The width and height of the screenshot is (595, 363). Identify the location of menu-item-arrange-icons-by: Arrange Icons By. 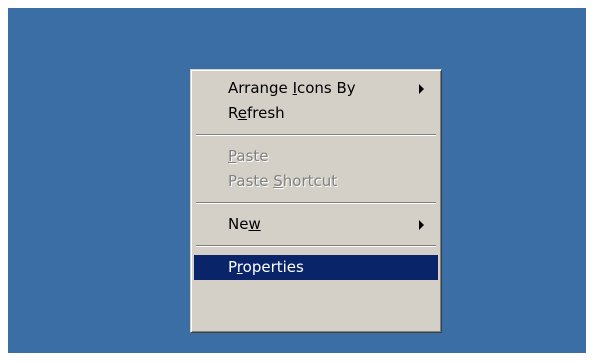
(316, 88).